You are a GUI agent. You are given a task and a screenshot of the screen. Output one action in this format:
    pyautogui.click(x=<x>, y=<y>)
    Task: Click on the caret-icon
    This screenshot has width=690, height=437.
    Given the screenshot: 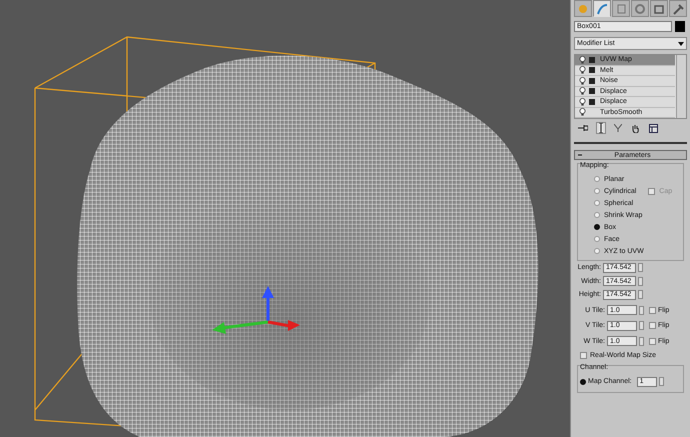 What is the action you would take?
    pyautogui.click(x=681, y=44)
    